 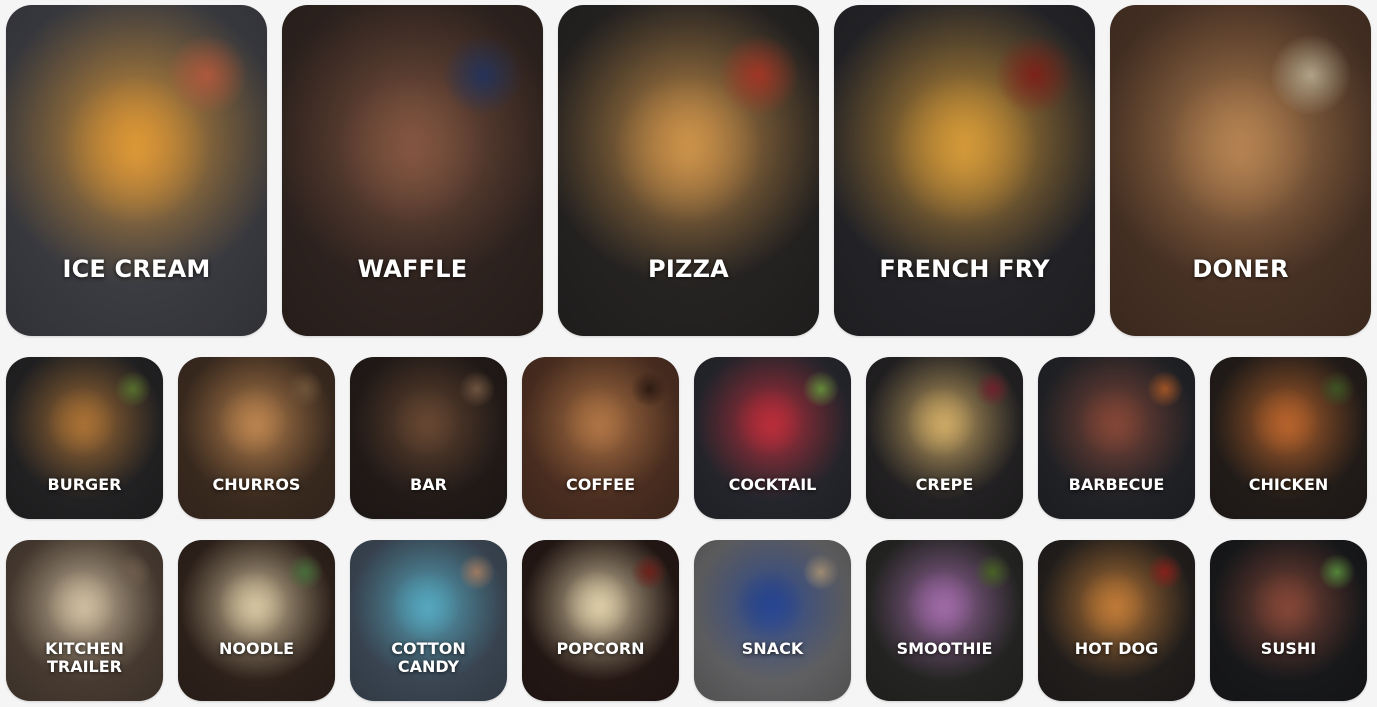 I want to click on category-card-noodle: NOODLE, so click(x=256, y=620).